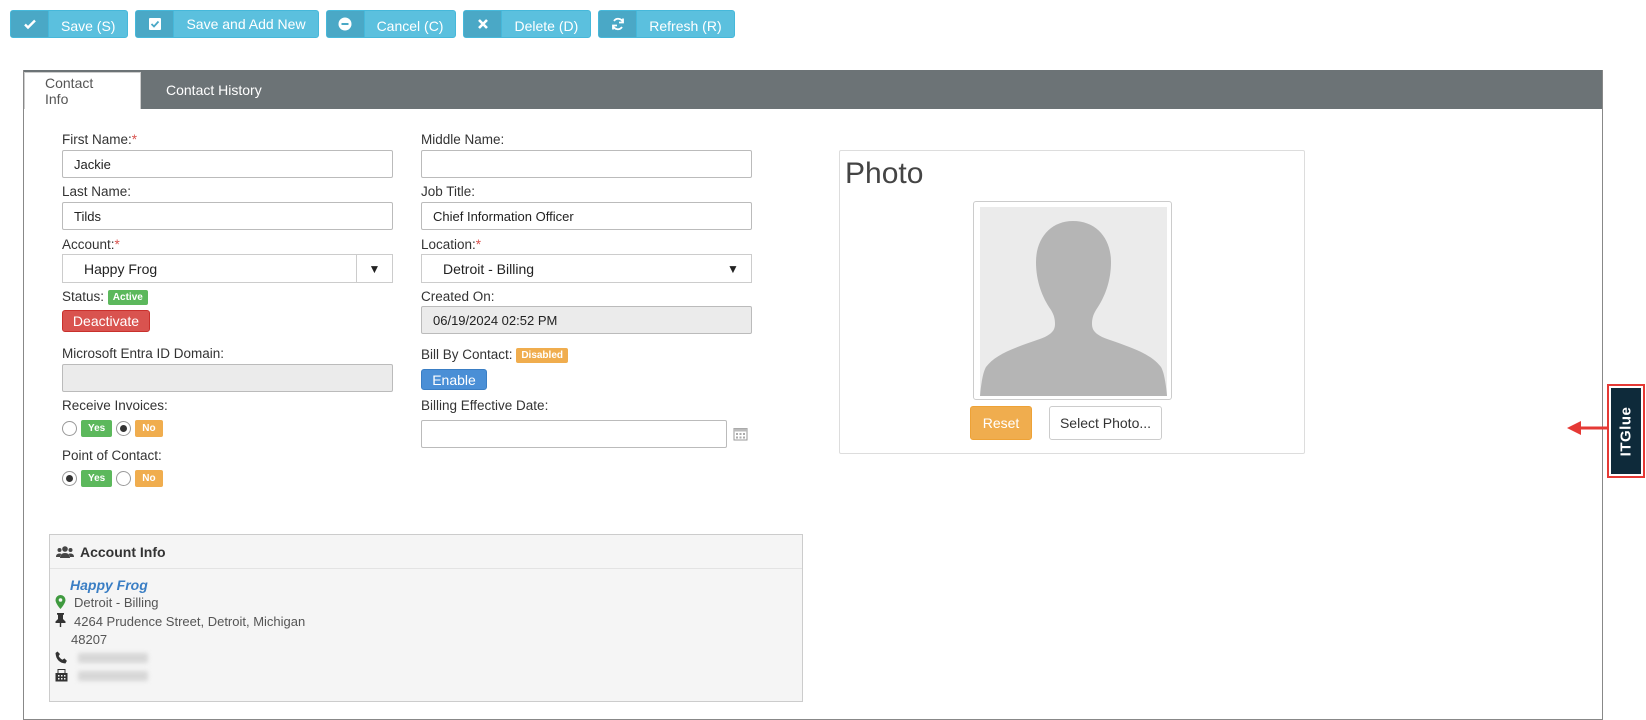  I want to click on deactivate-button: Deactivate, so click(106, 321).